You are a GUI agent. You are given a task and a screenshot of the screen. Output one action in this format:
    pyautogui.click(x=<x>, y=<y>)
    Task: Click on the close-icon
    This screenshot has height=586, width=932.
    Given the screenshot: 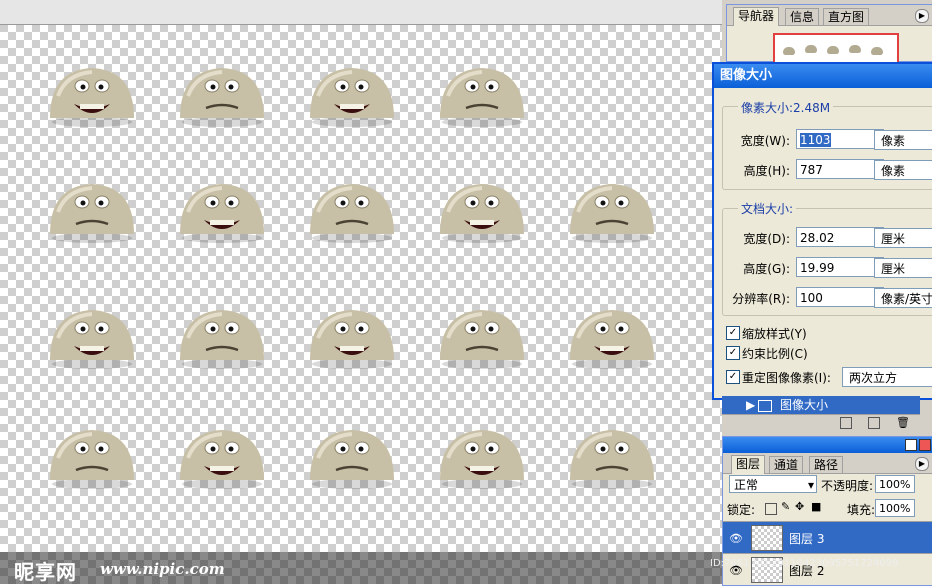 What is the action you would take?
    pyautogui.click(x=925, y=445)
    